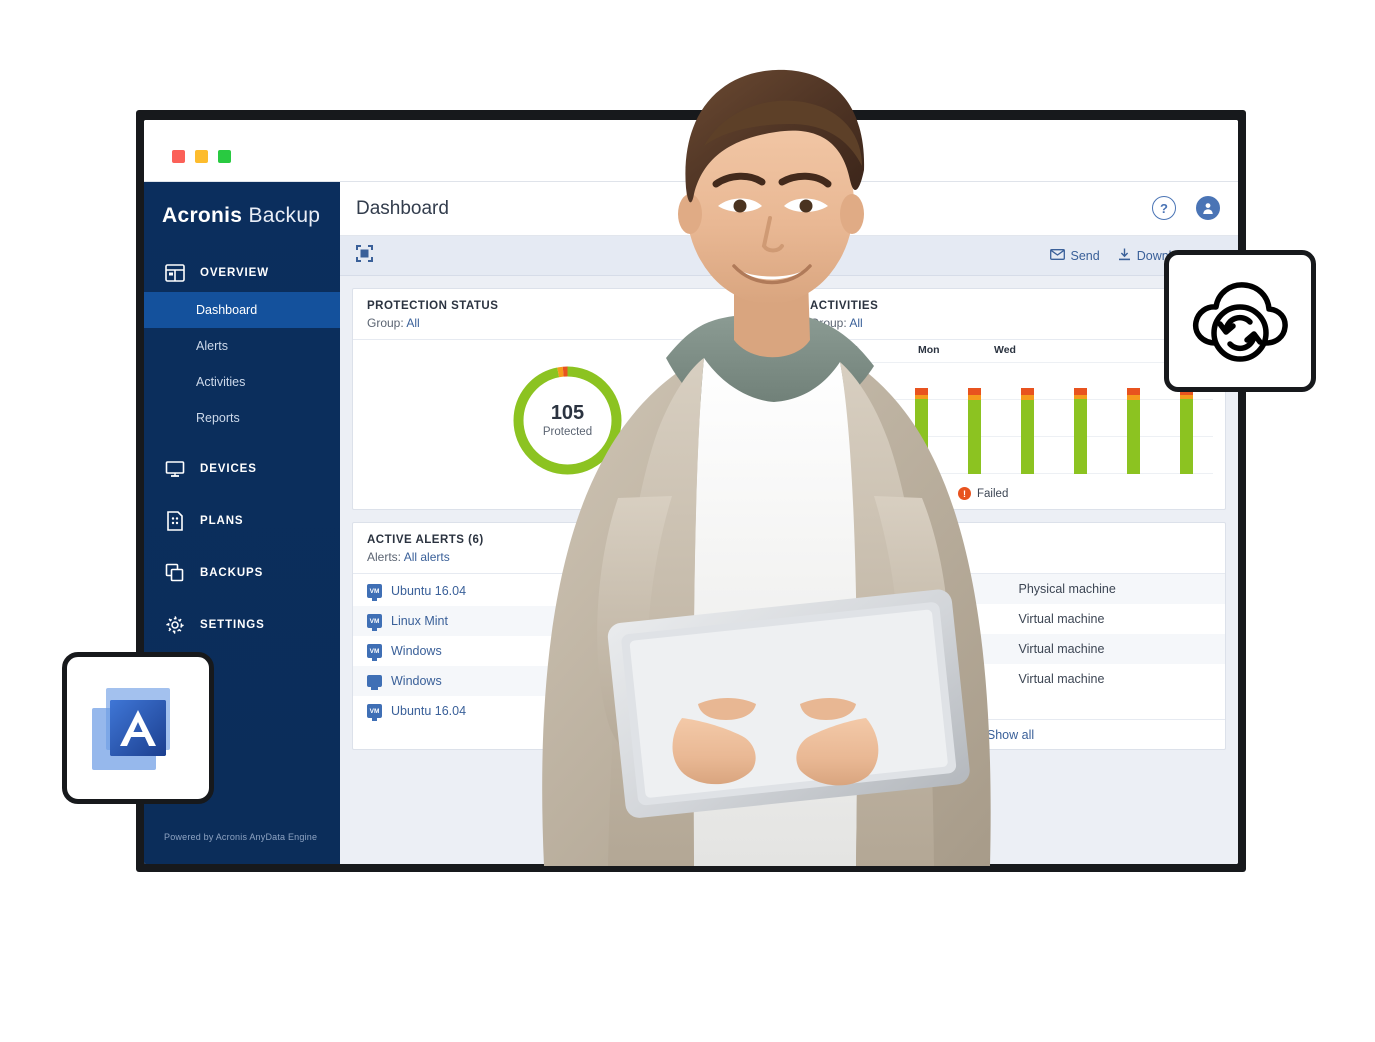 This screenshot has height=1042, width=1375. Describe the element at coordinates (232, 625) in the screenshot. I see `sidebar-label-settings: SETTINGS` at that location.